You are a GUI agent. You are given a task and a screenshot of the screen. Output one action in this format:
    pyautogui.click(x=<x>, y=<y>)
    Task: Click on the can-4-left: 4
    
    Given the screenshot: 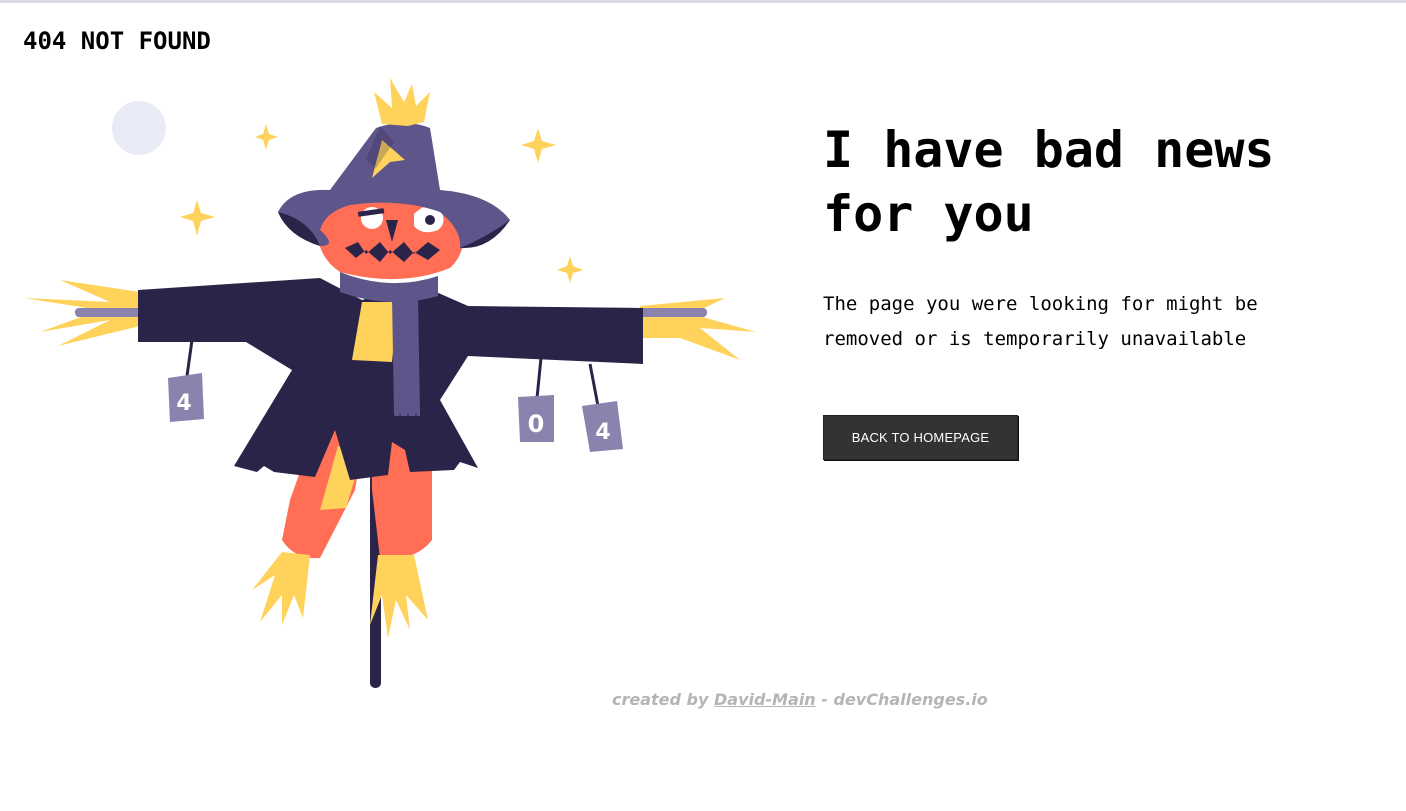 What is the action you would take?
    pyautogui.click(x=186, y=397)
    